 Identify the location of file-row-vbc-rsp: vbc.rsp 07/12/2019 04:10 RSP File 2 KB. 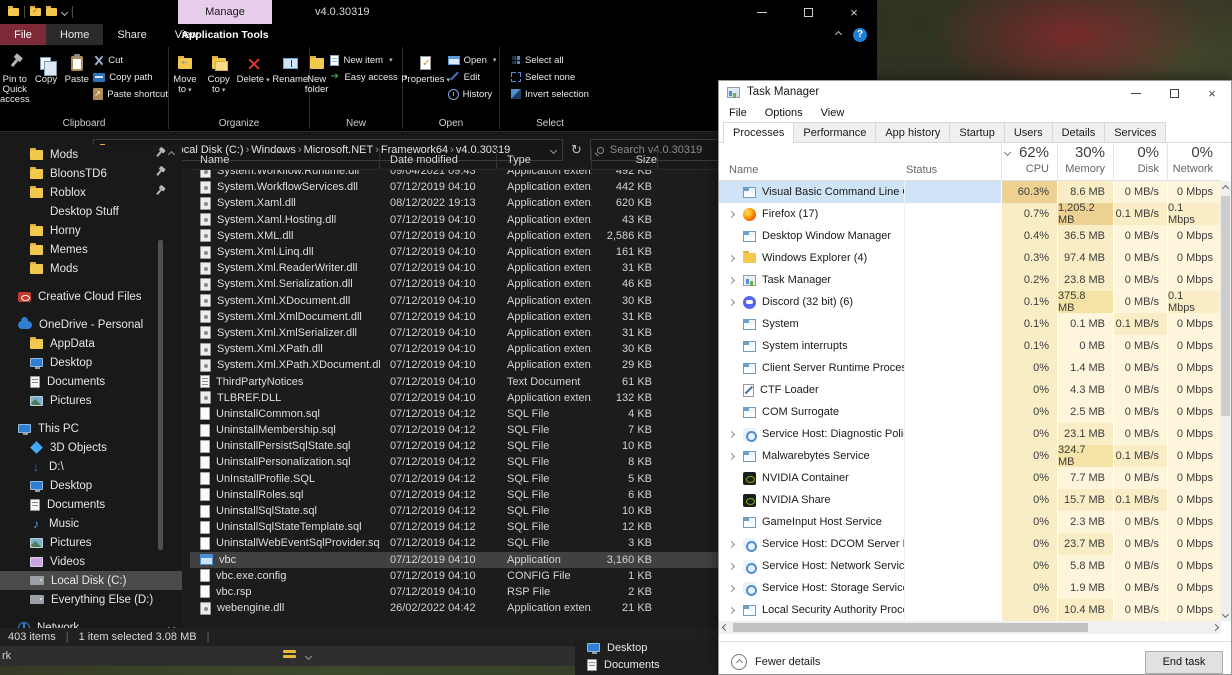
(454, 592).